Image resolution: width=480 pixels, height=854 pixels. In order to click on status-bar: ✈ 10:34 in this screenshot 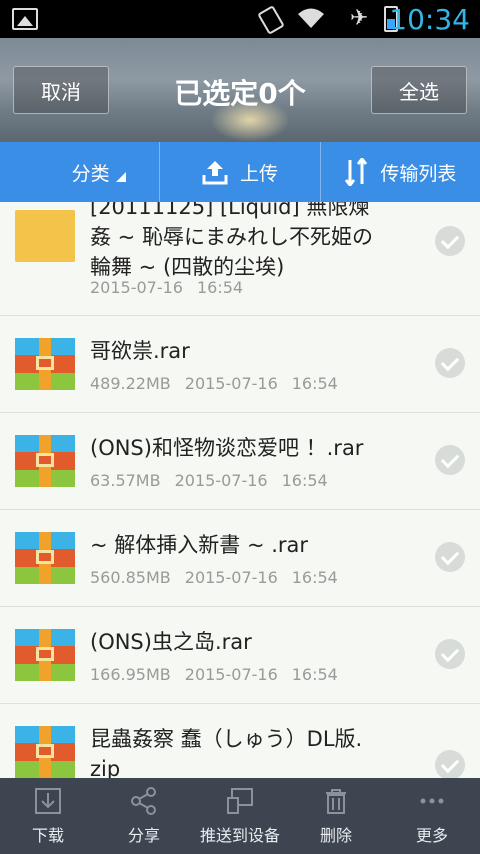, I will do `click(240, 19)`.